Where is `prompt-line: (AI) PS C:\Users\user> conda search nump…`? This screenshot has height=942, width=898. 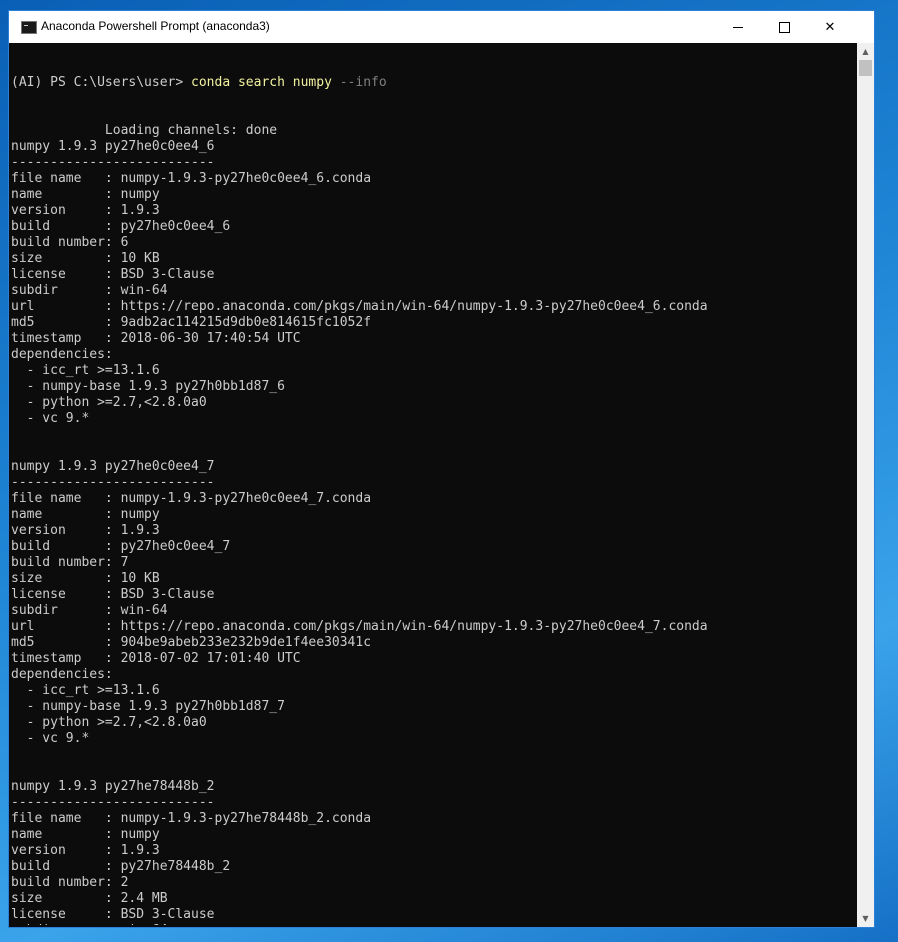 prompt-line: (AI) PS C:\Users\user> conda search nump… is located at coordinates (434, 83).